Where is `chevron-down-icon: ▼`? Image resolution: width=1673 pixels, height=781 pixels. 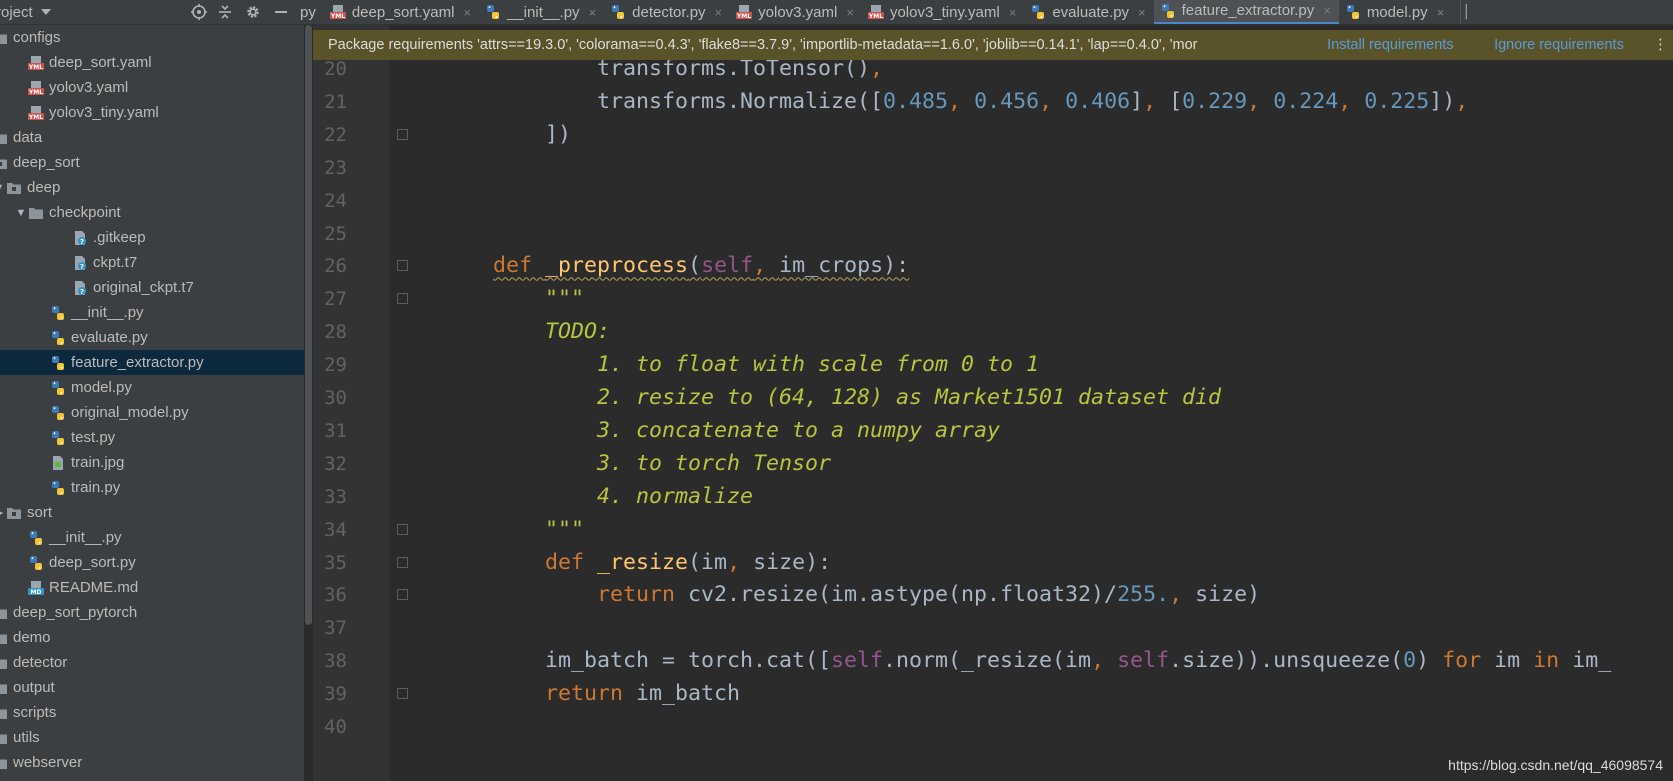
chevron-down-icon: ▼ is located at coordinates (21, 213).